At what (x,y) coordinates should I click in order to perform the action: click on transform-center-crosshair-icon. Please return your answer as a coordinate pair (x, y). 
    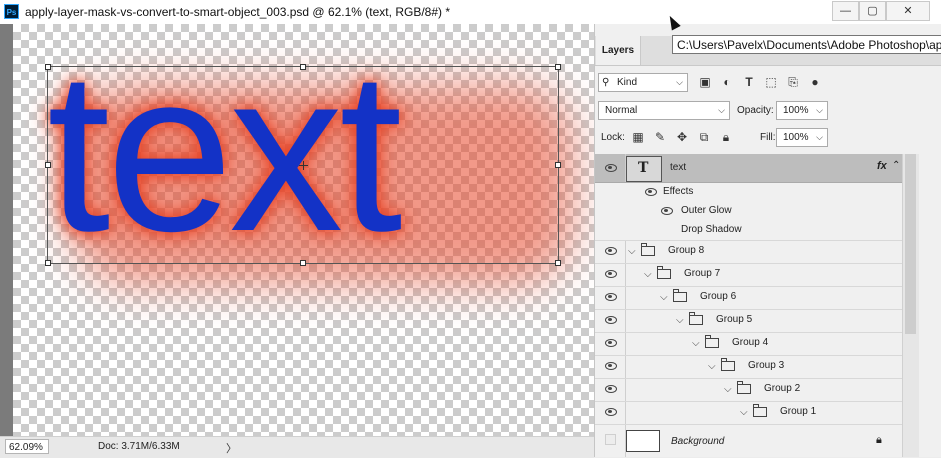
    Looking at the image, I should click on (303, 165).